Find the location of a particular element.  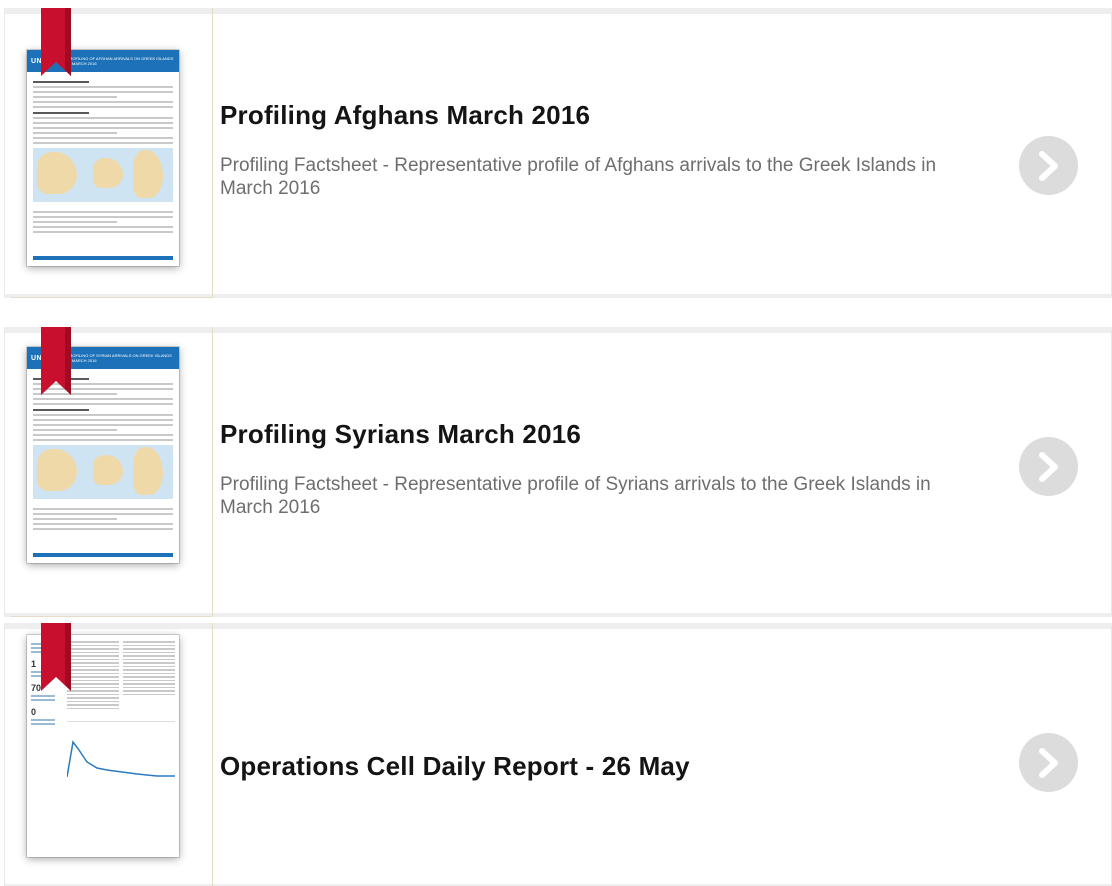

thumbnail-text is located at coordinates (103, 108).